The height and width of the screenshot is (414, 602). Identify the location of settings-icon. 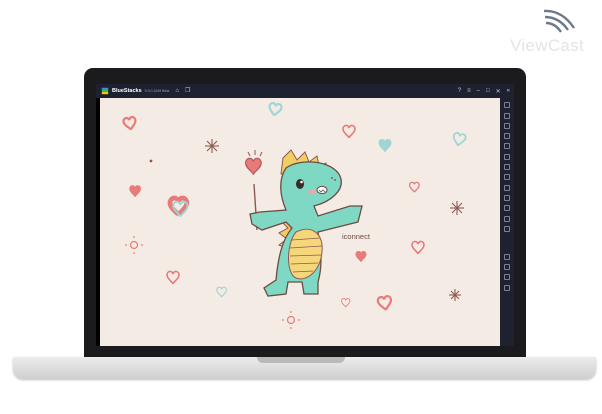
(507, 256).